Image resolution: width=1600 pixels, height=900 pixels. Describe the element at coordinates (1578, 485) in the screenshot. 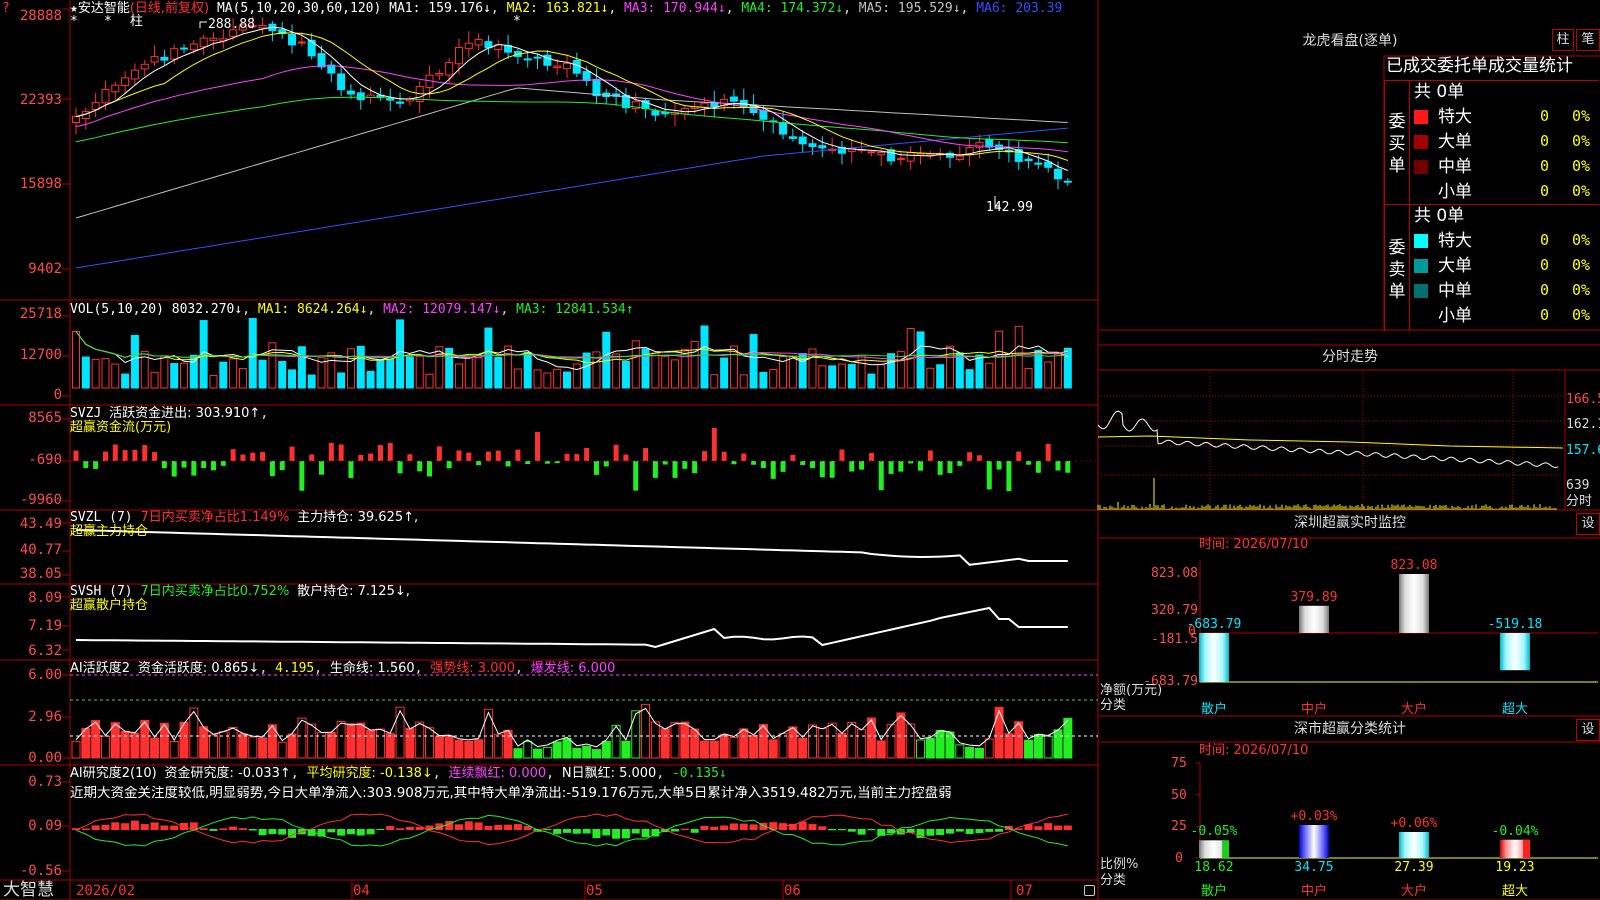

I see `minute-y-label: 639` at that location.